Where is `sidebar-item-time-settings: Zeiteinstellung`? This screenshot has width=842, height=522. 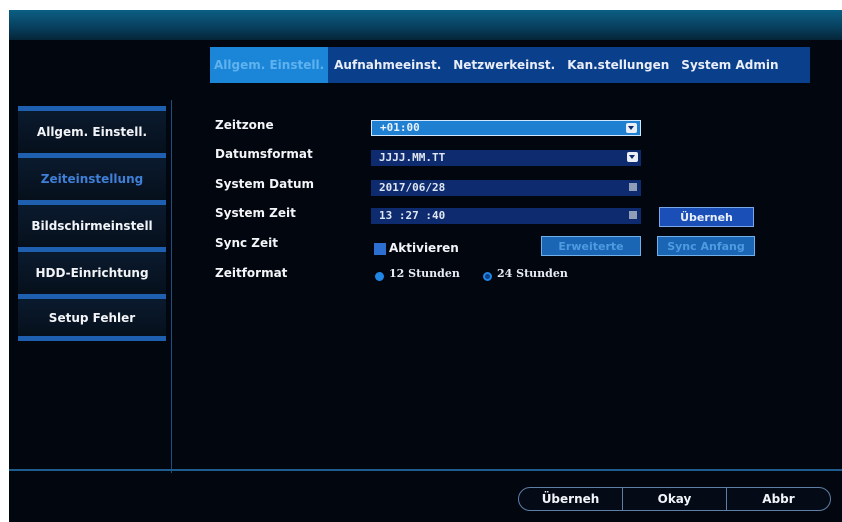
sidebar-item-time-settings: Zeiteinstellung is located at coordinates (92, 176).